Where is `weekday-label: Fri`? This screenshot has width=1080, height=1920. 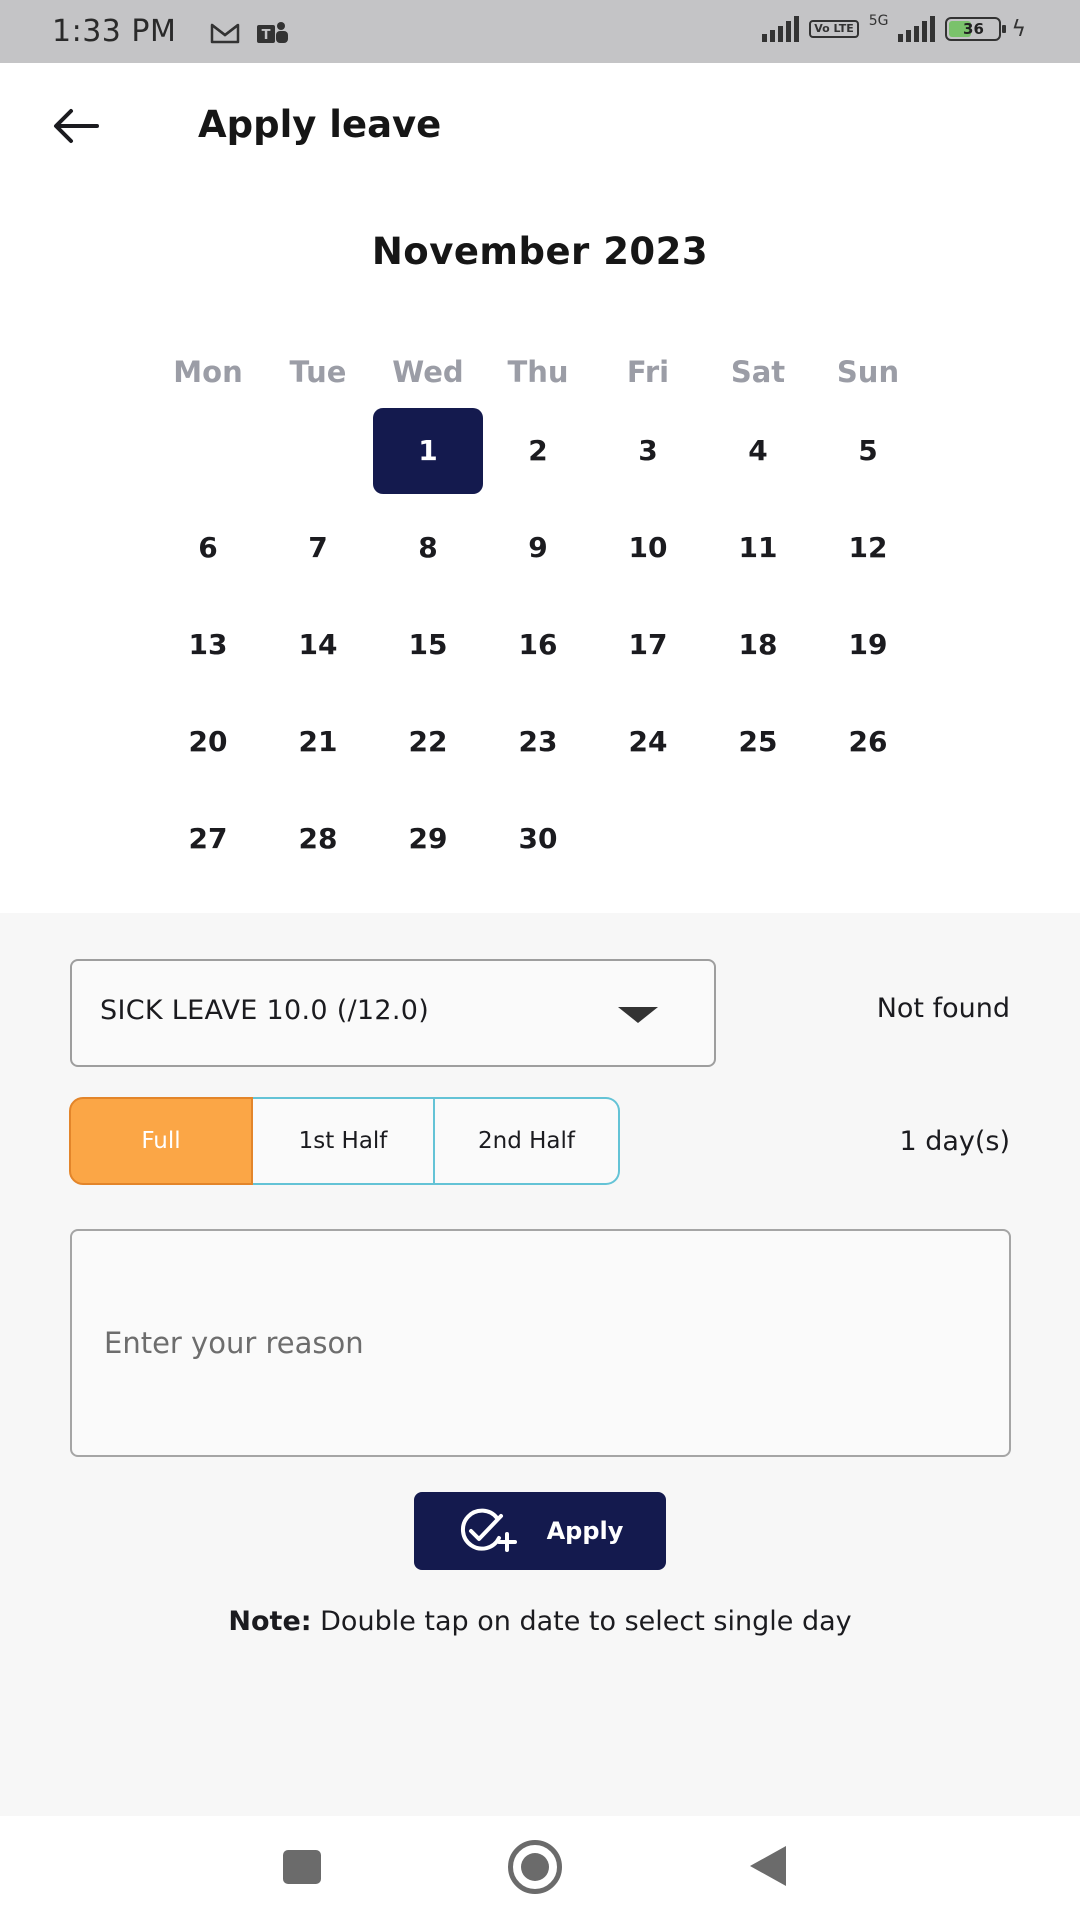
weekday-label: Fri is located at coordinates (648, 372).